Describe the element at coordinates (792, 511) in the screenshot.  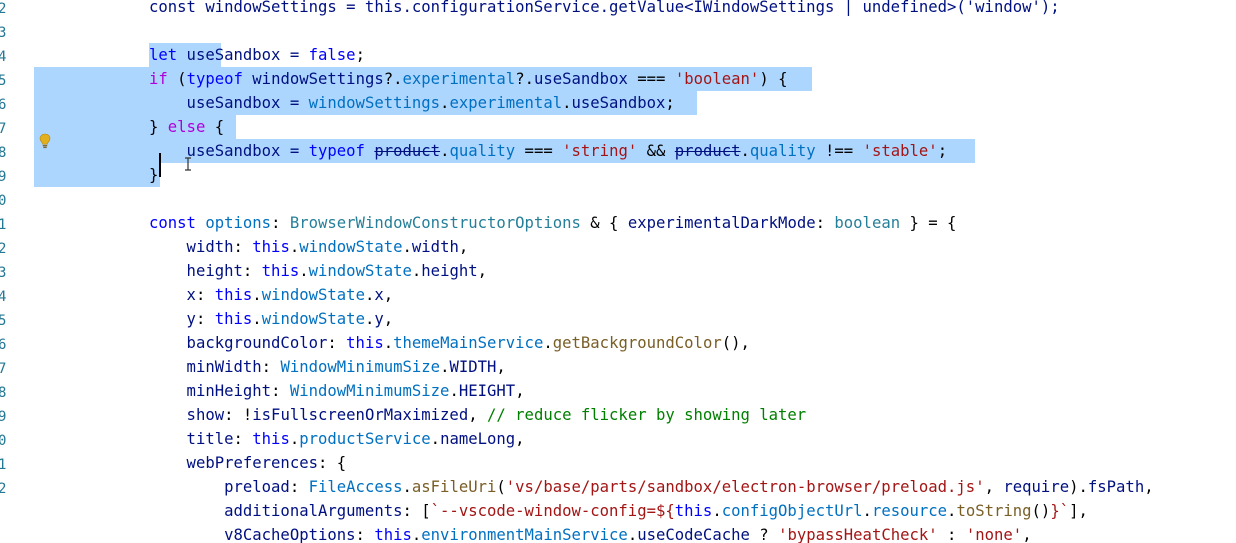
I see `code-token: configObjectUrl` at that location.